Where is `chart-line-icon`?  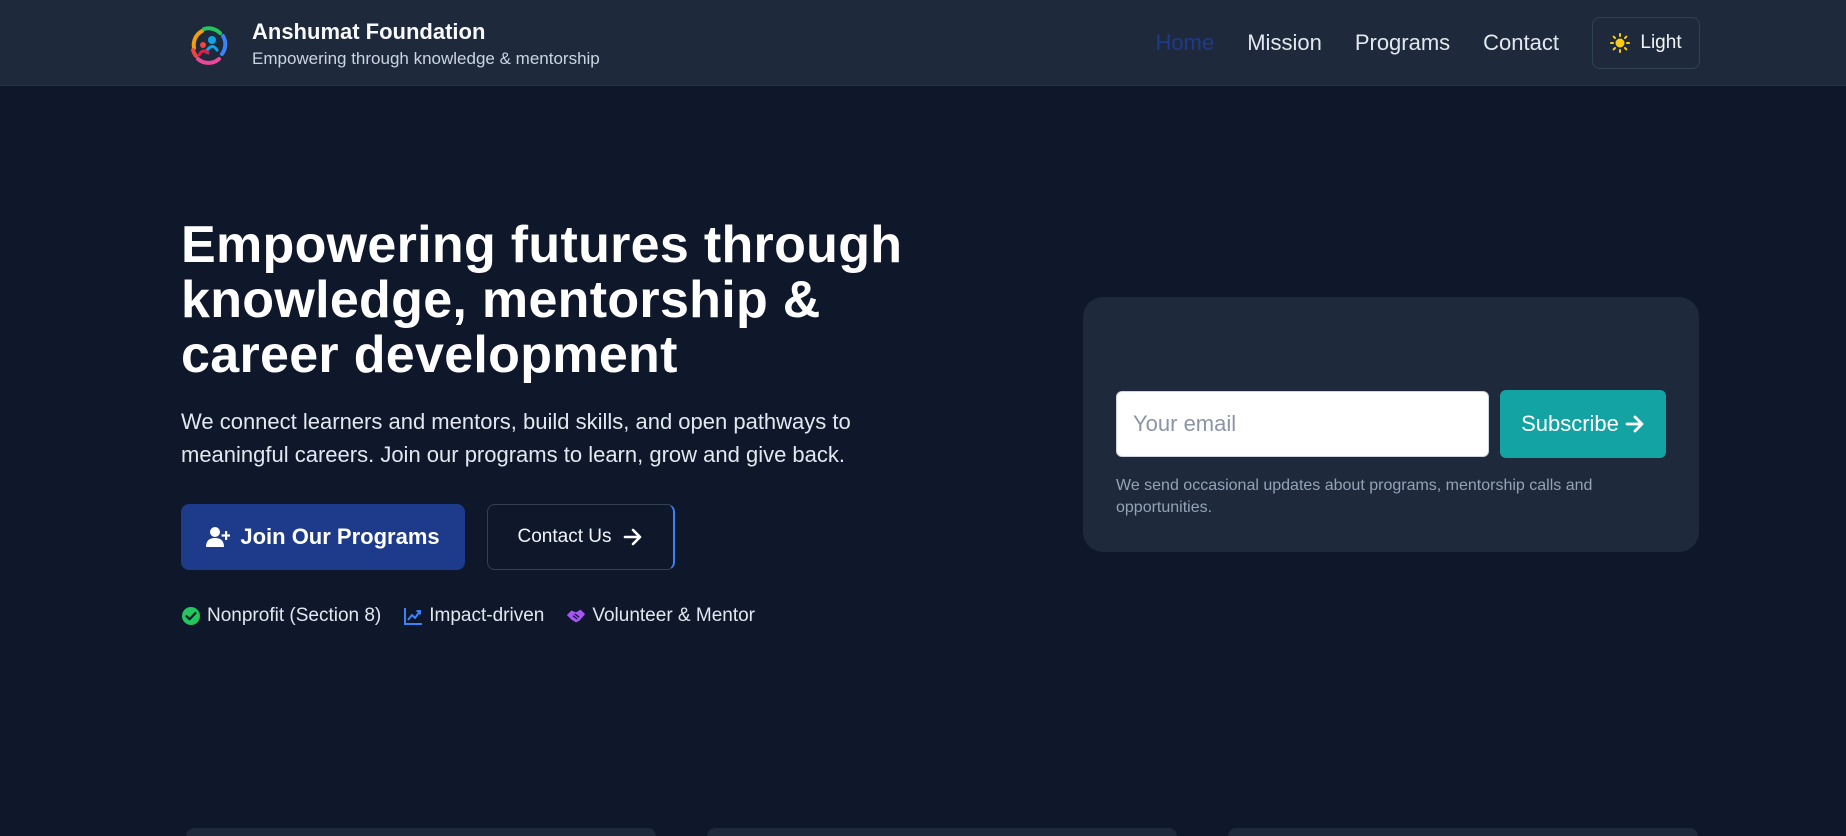
chart-line-icon is located at coordinates (413, 616).